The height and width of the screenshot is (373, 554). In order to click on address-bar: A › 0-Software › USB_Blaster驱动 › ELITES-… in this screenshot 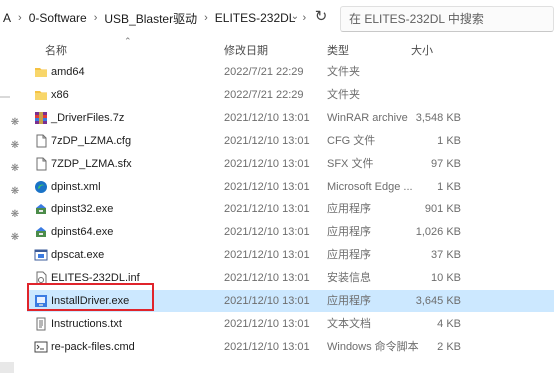, I will do `click(277, 18)`.